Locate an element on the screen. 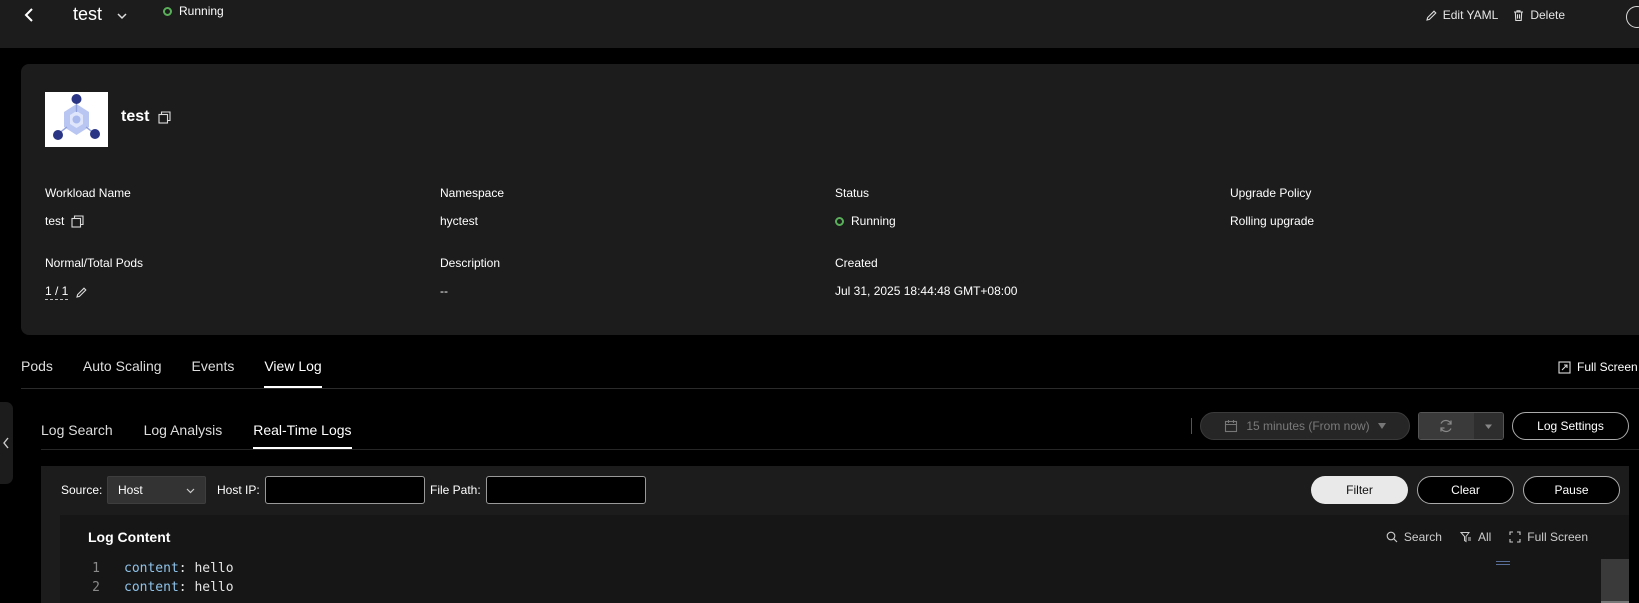  log-subtabs: Log Search Log Analysis Real-Time Logs is located at coordinates (196, 435).